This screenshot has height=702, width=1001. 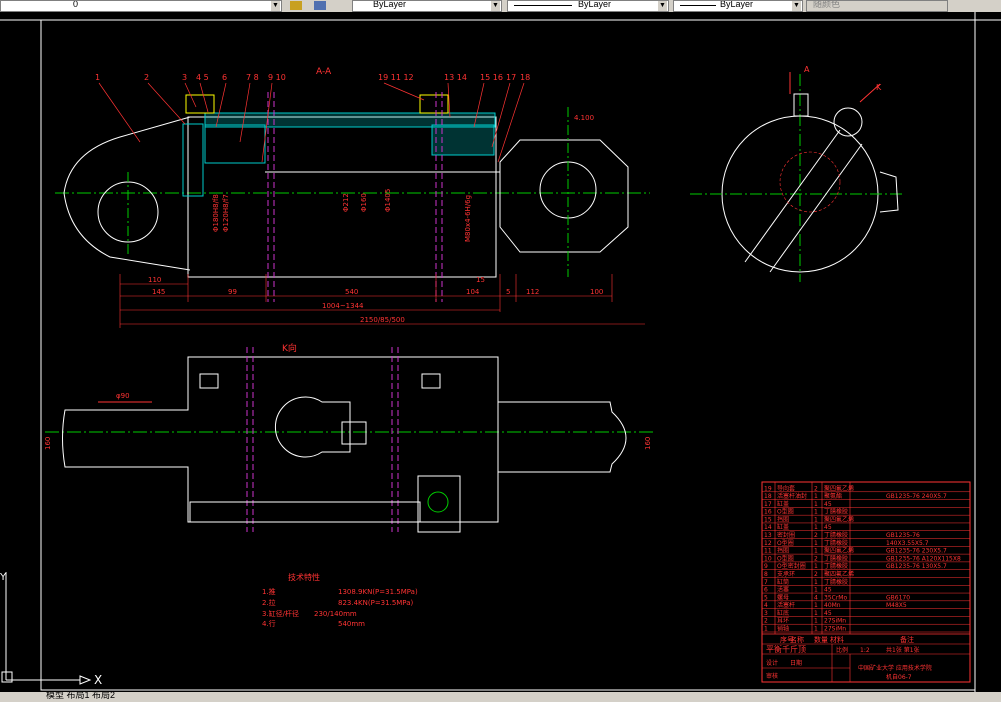 I want to click on bom-header-material: 材料, so click(x=837, y=639).